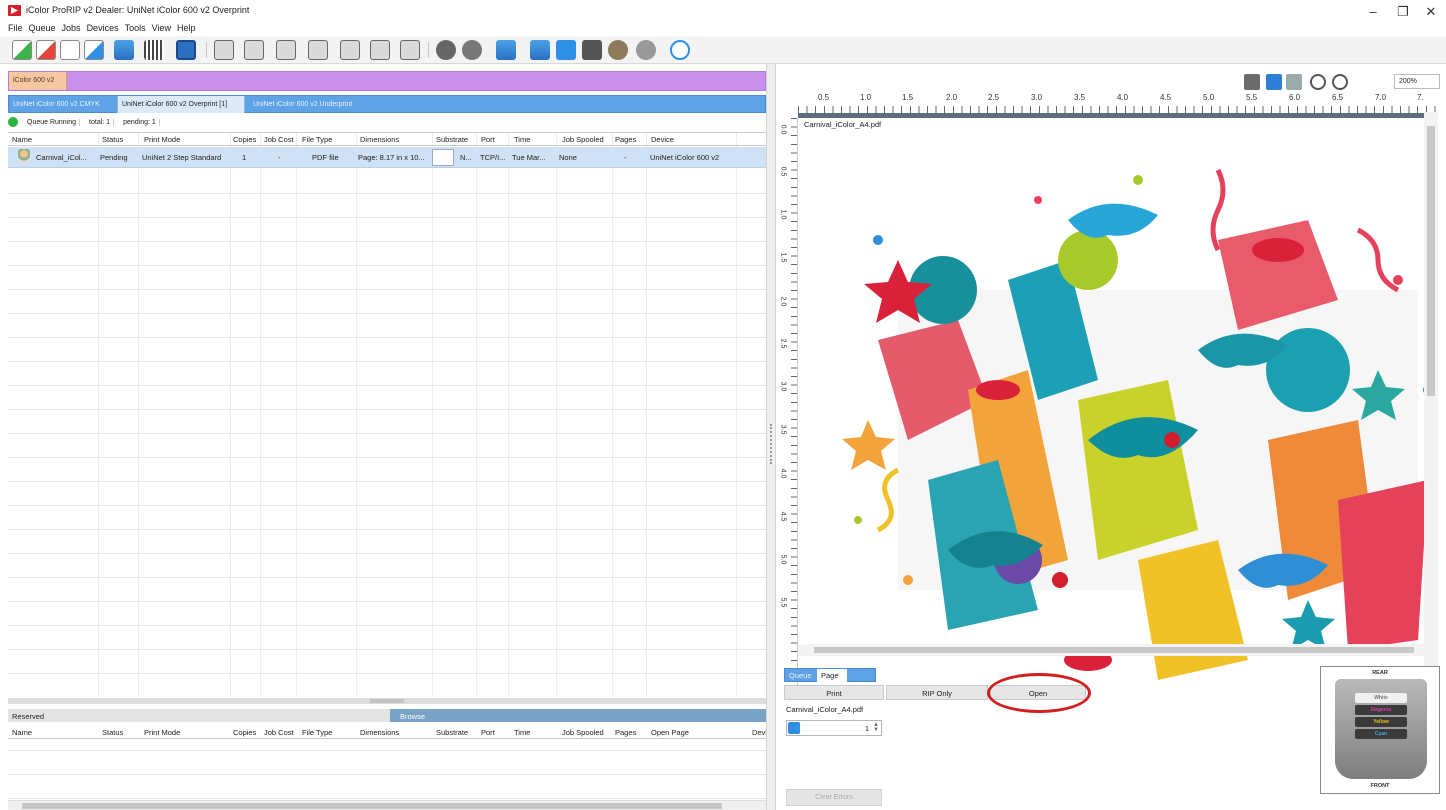 This screenshot has width=1446, height=810. I want to click on grid-icon, so click(154, 50).